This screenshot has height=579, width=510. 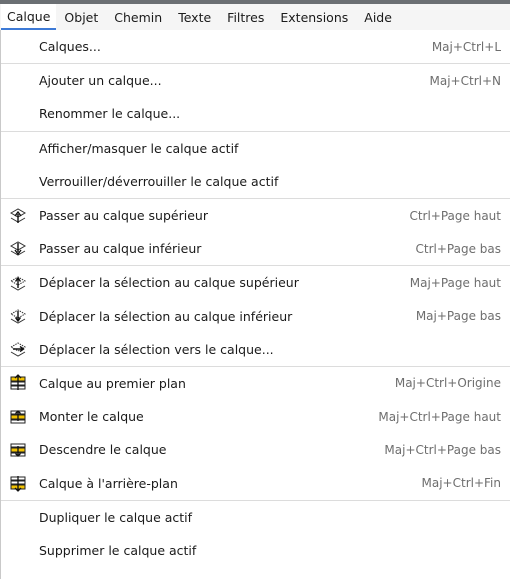 What do you see at coordinates (81, 17) in the screenshot?
I see `menu-objet: Objet` at bounding box center [81, 17].